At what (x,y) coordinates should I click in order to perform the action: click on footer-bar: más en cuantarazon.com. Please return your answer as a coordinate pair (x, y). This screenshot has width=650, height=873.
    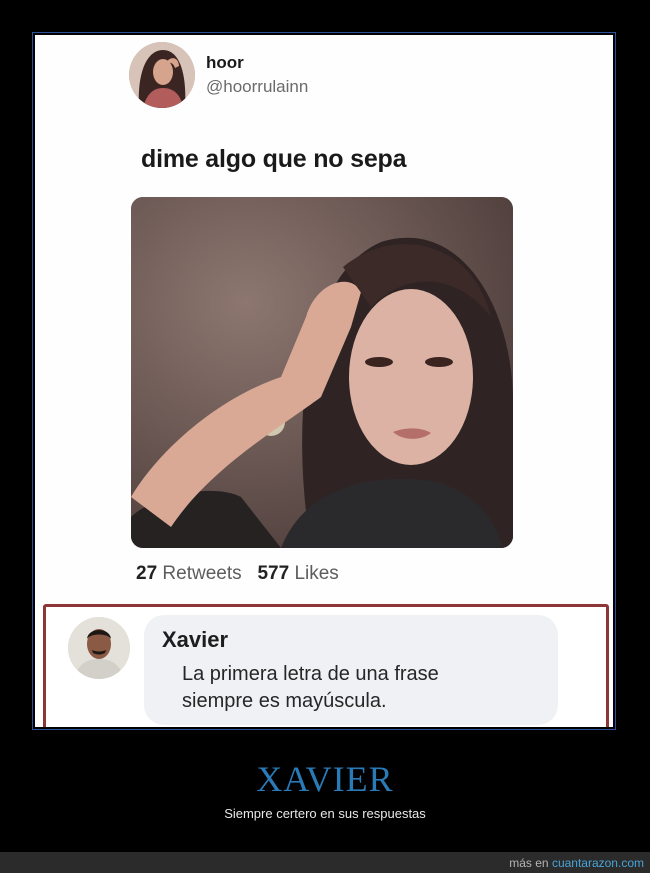
    Looking at the image, I should click on (325, 862).